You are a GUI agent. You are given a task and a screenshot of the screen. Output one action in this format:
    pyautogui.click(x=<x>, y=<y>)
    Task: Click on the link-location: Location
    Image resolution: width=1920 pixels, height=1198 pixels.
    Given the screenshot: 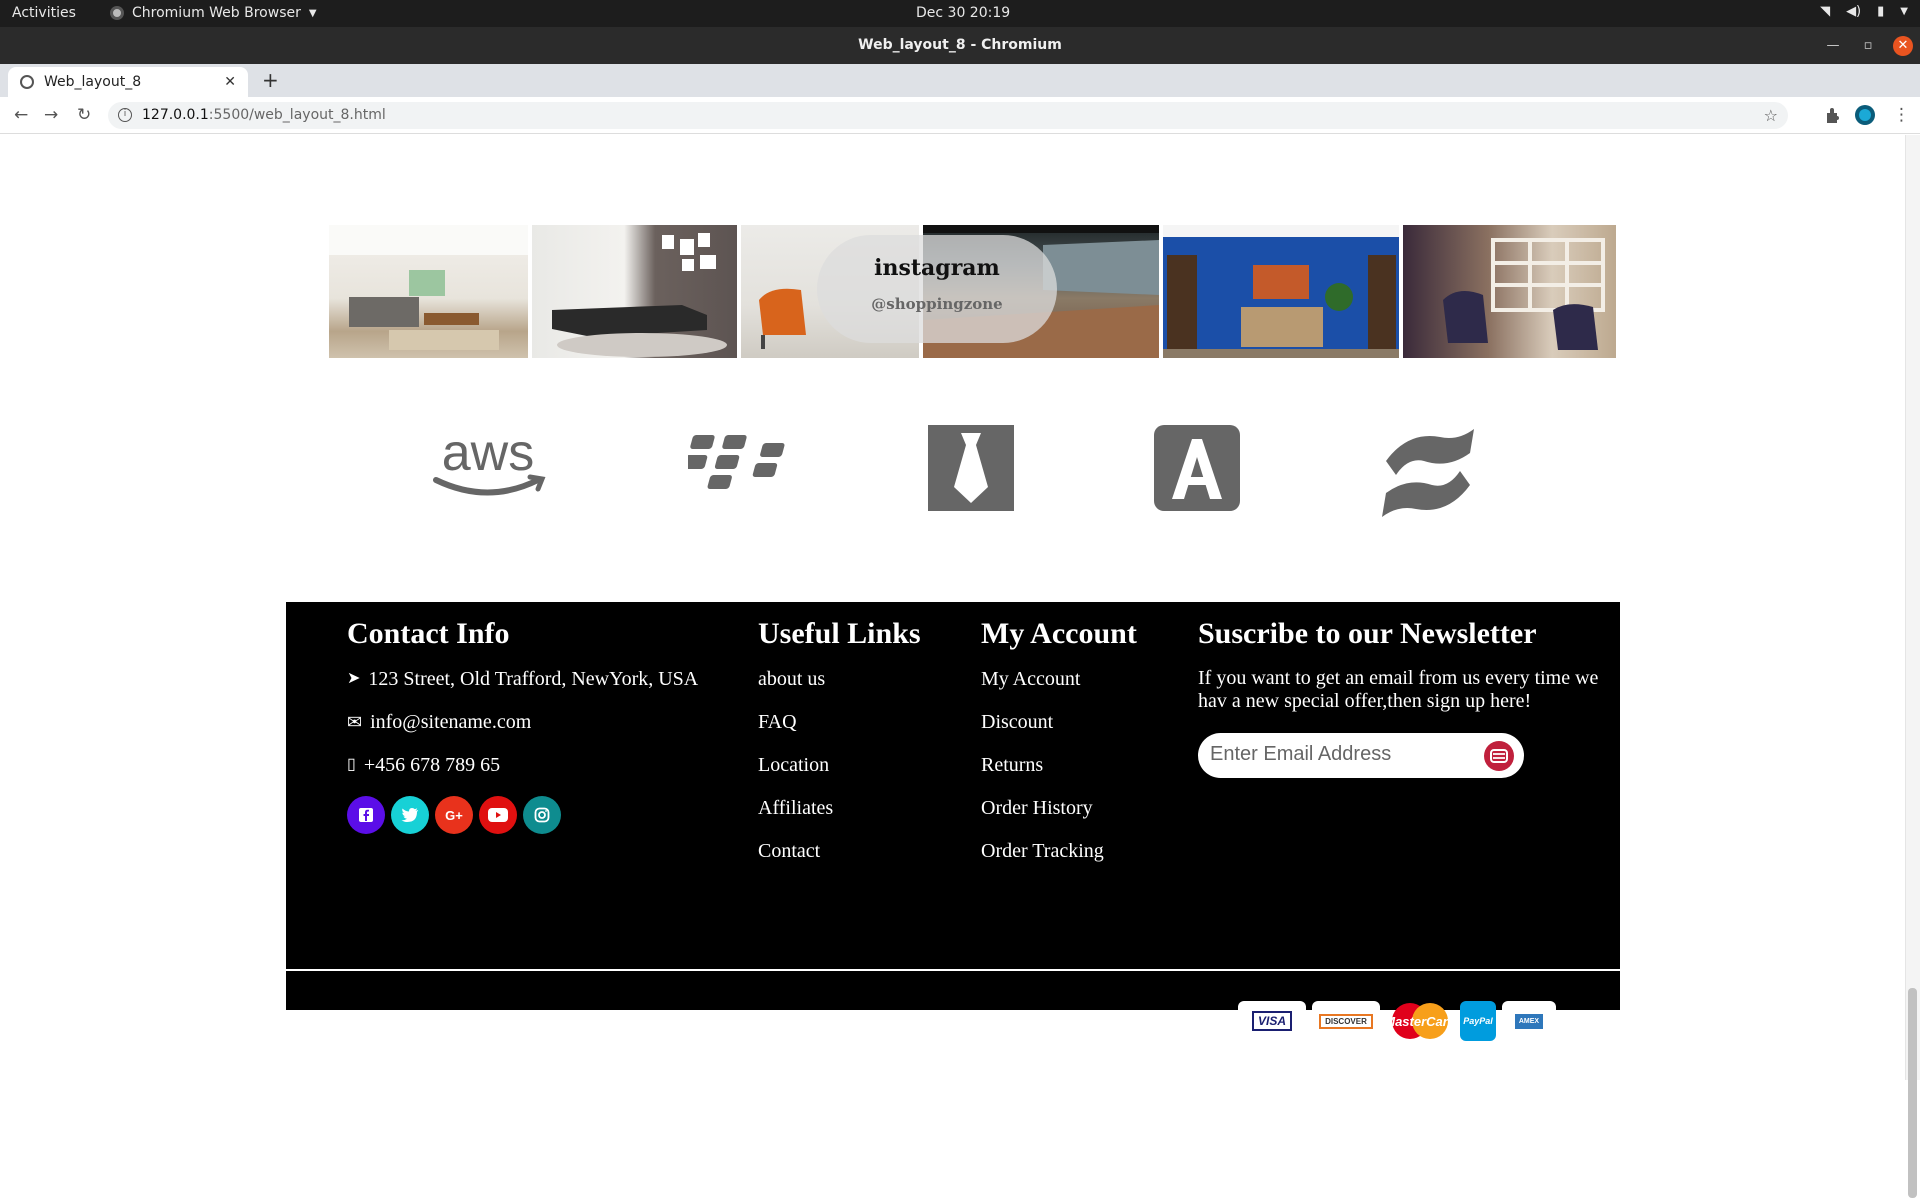 What is the action you would take?
    pyautogui.click(x=839, y=774)
    